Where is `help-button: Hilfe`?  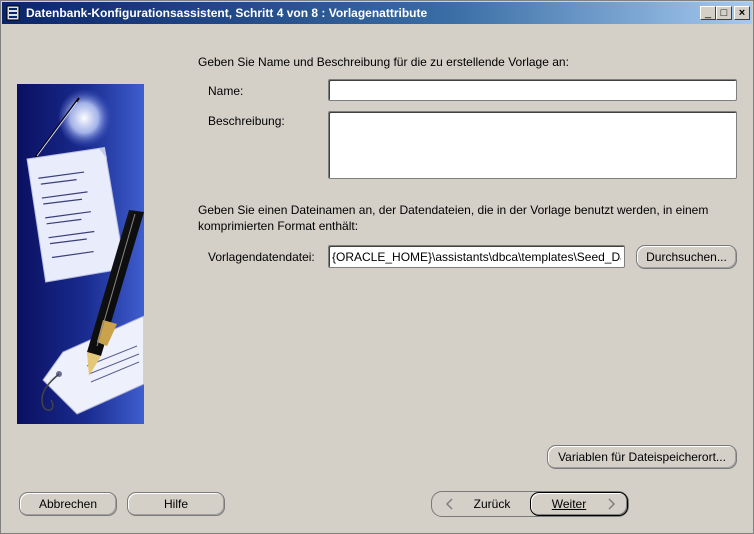
help-button: Hilfe is located at coordinates (176, 504).